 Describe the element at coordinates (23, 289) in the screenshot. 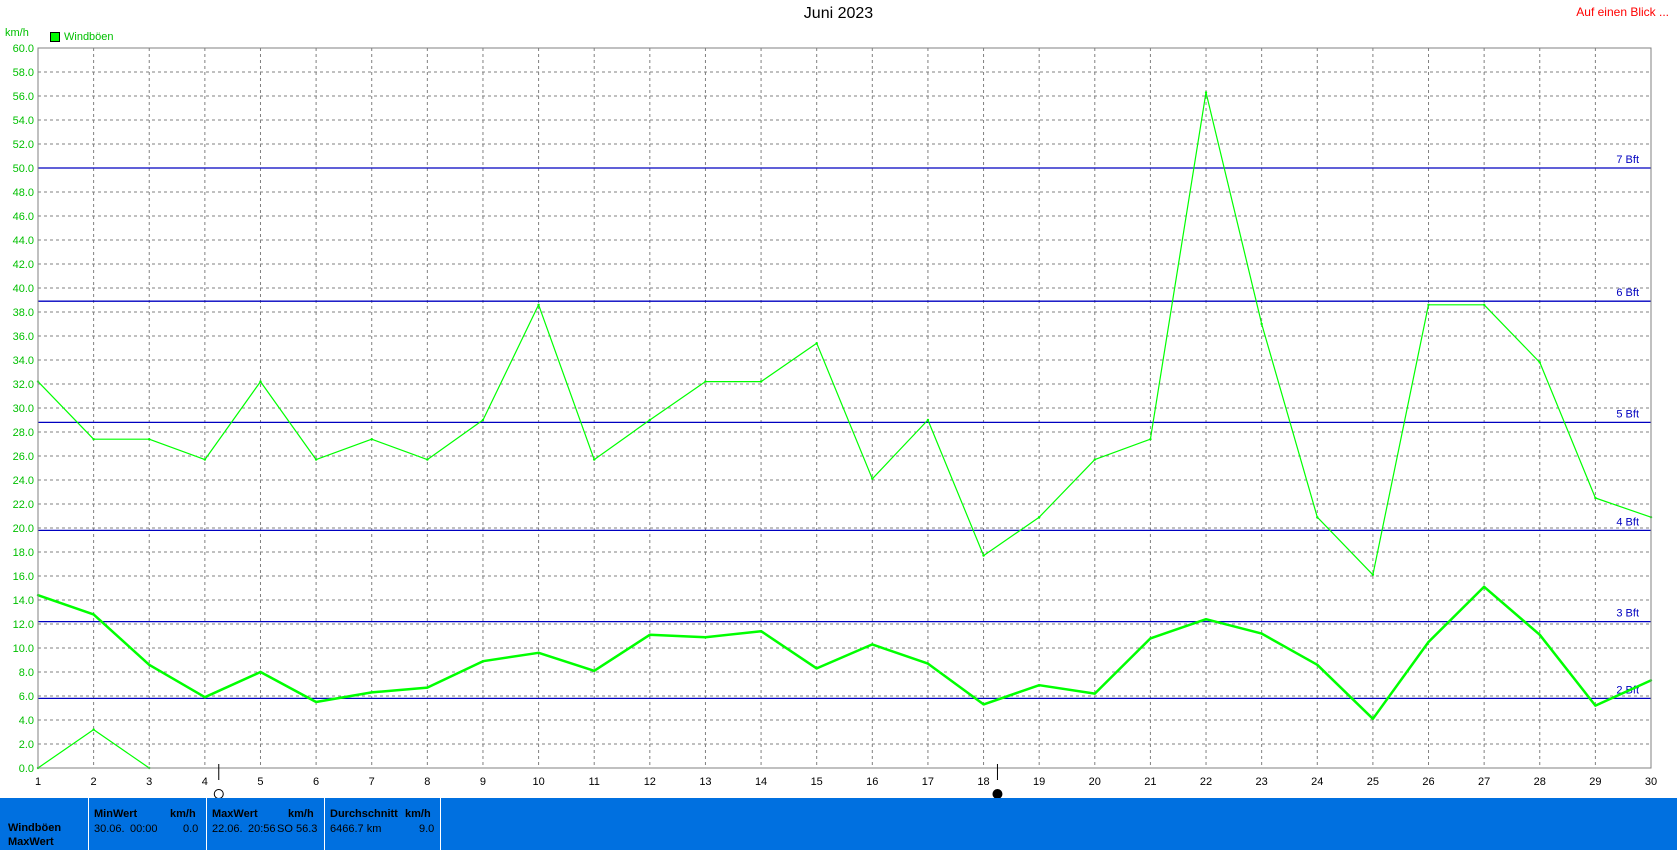

I see `y-tick-label: 40.0` at that location.